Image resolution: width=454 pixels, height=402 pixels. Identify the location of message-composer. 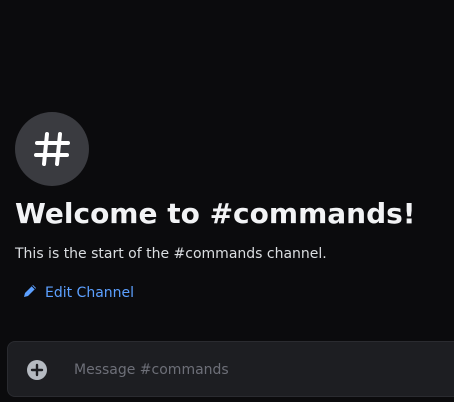
(230, 369).